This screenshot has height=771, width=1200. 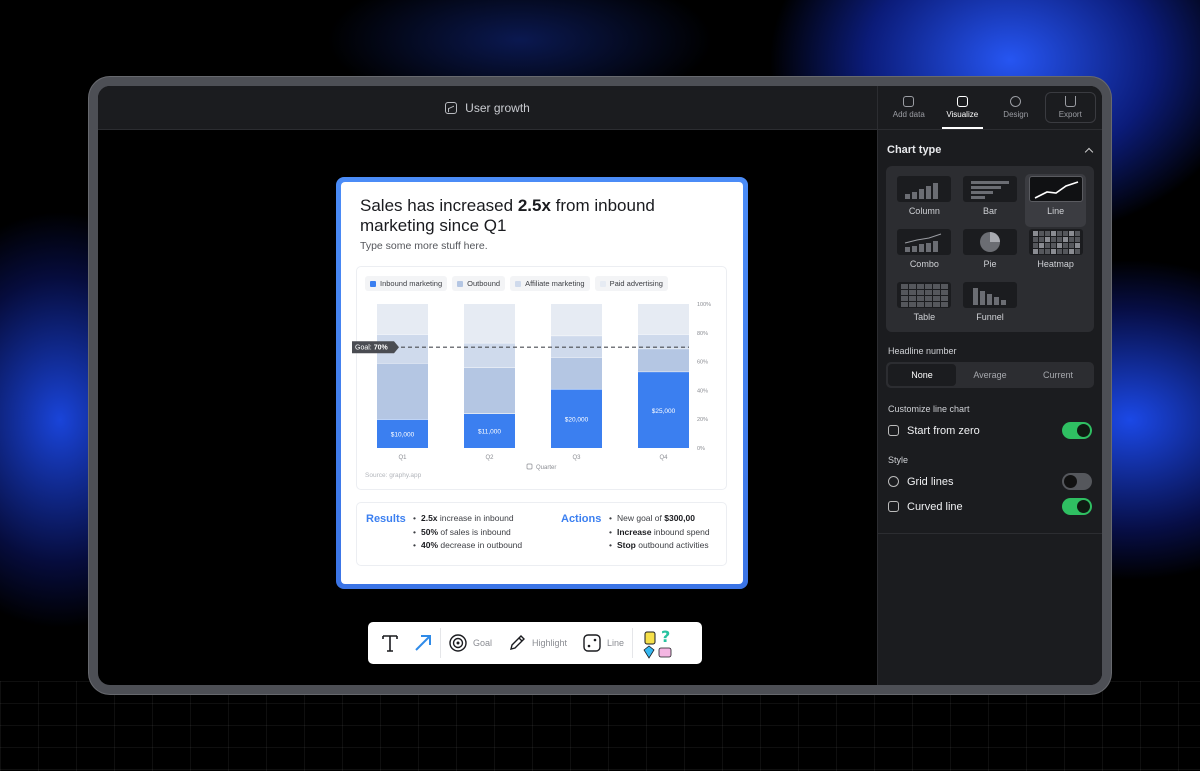 I want to click on curved-line-toggle, so click(x=1077, y=506).